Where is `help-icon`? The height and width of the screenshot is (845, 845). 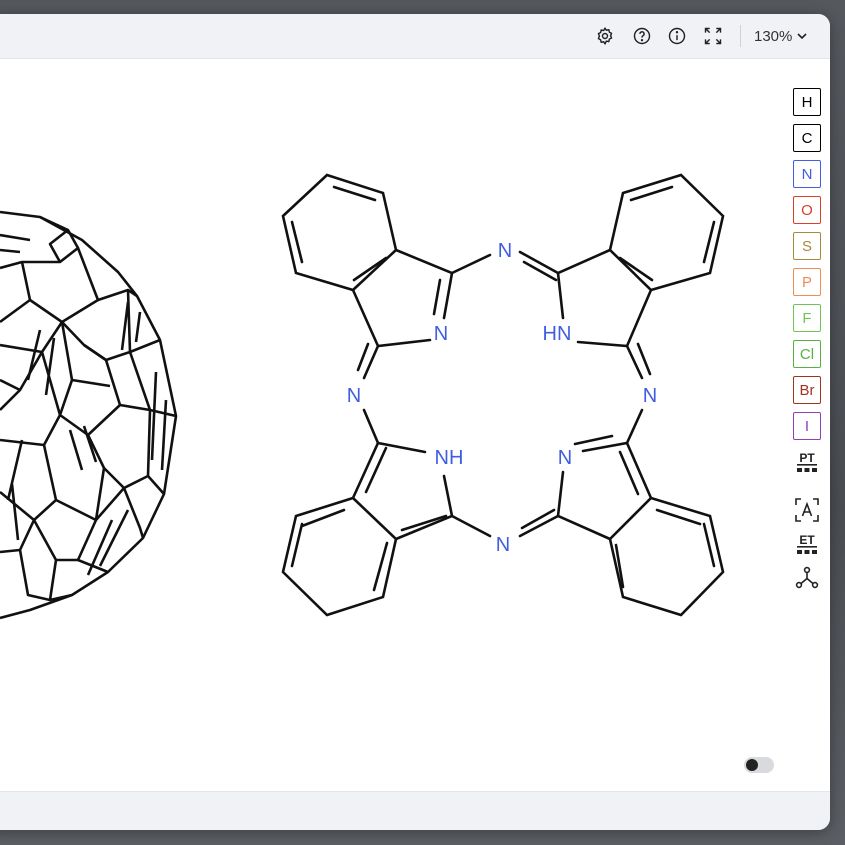
help-icon is located at coordinates (642, 36).